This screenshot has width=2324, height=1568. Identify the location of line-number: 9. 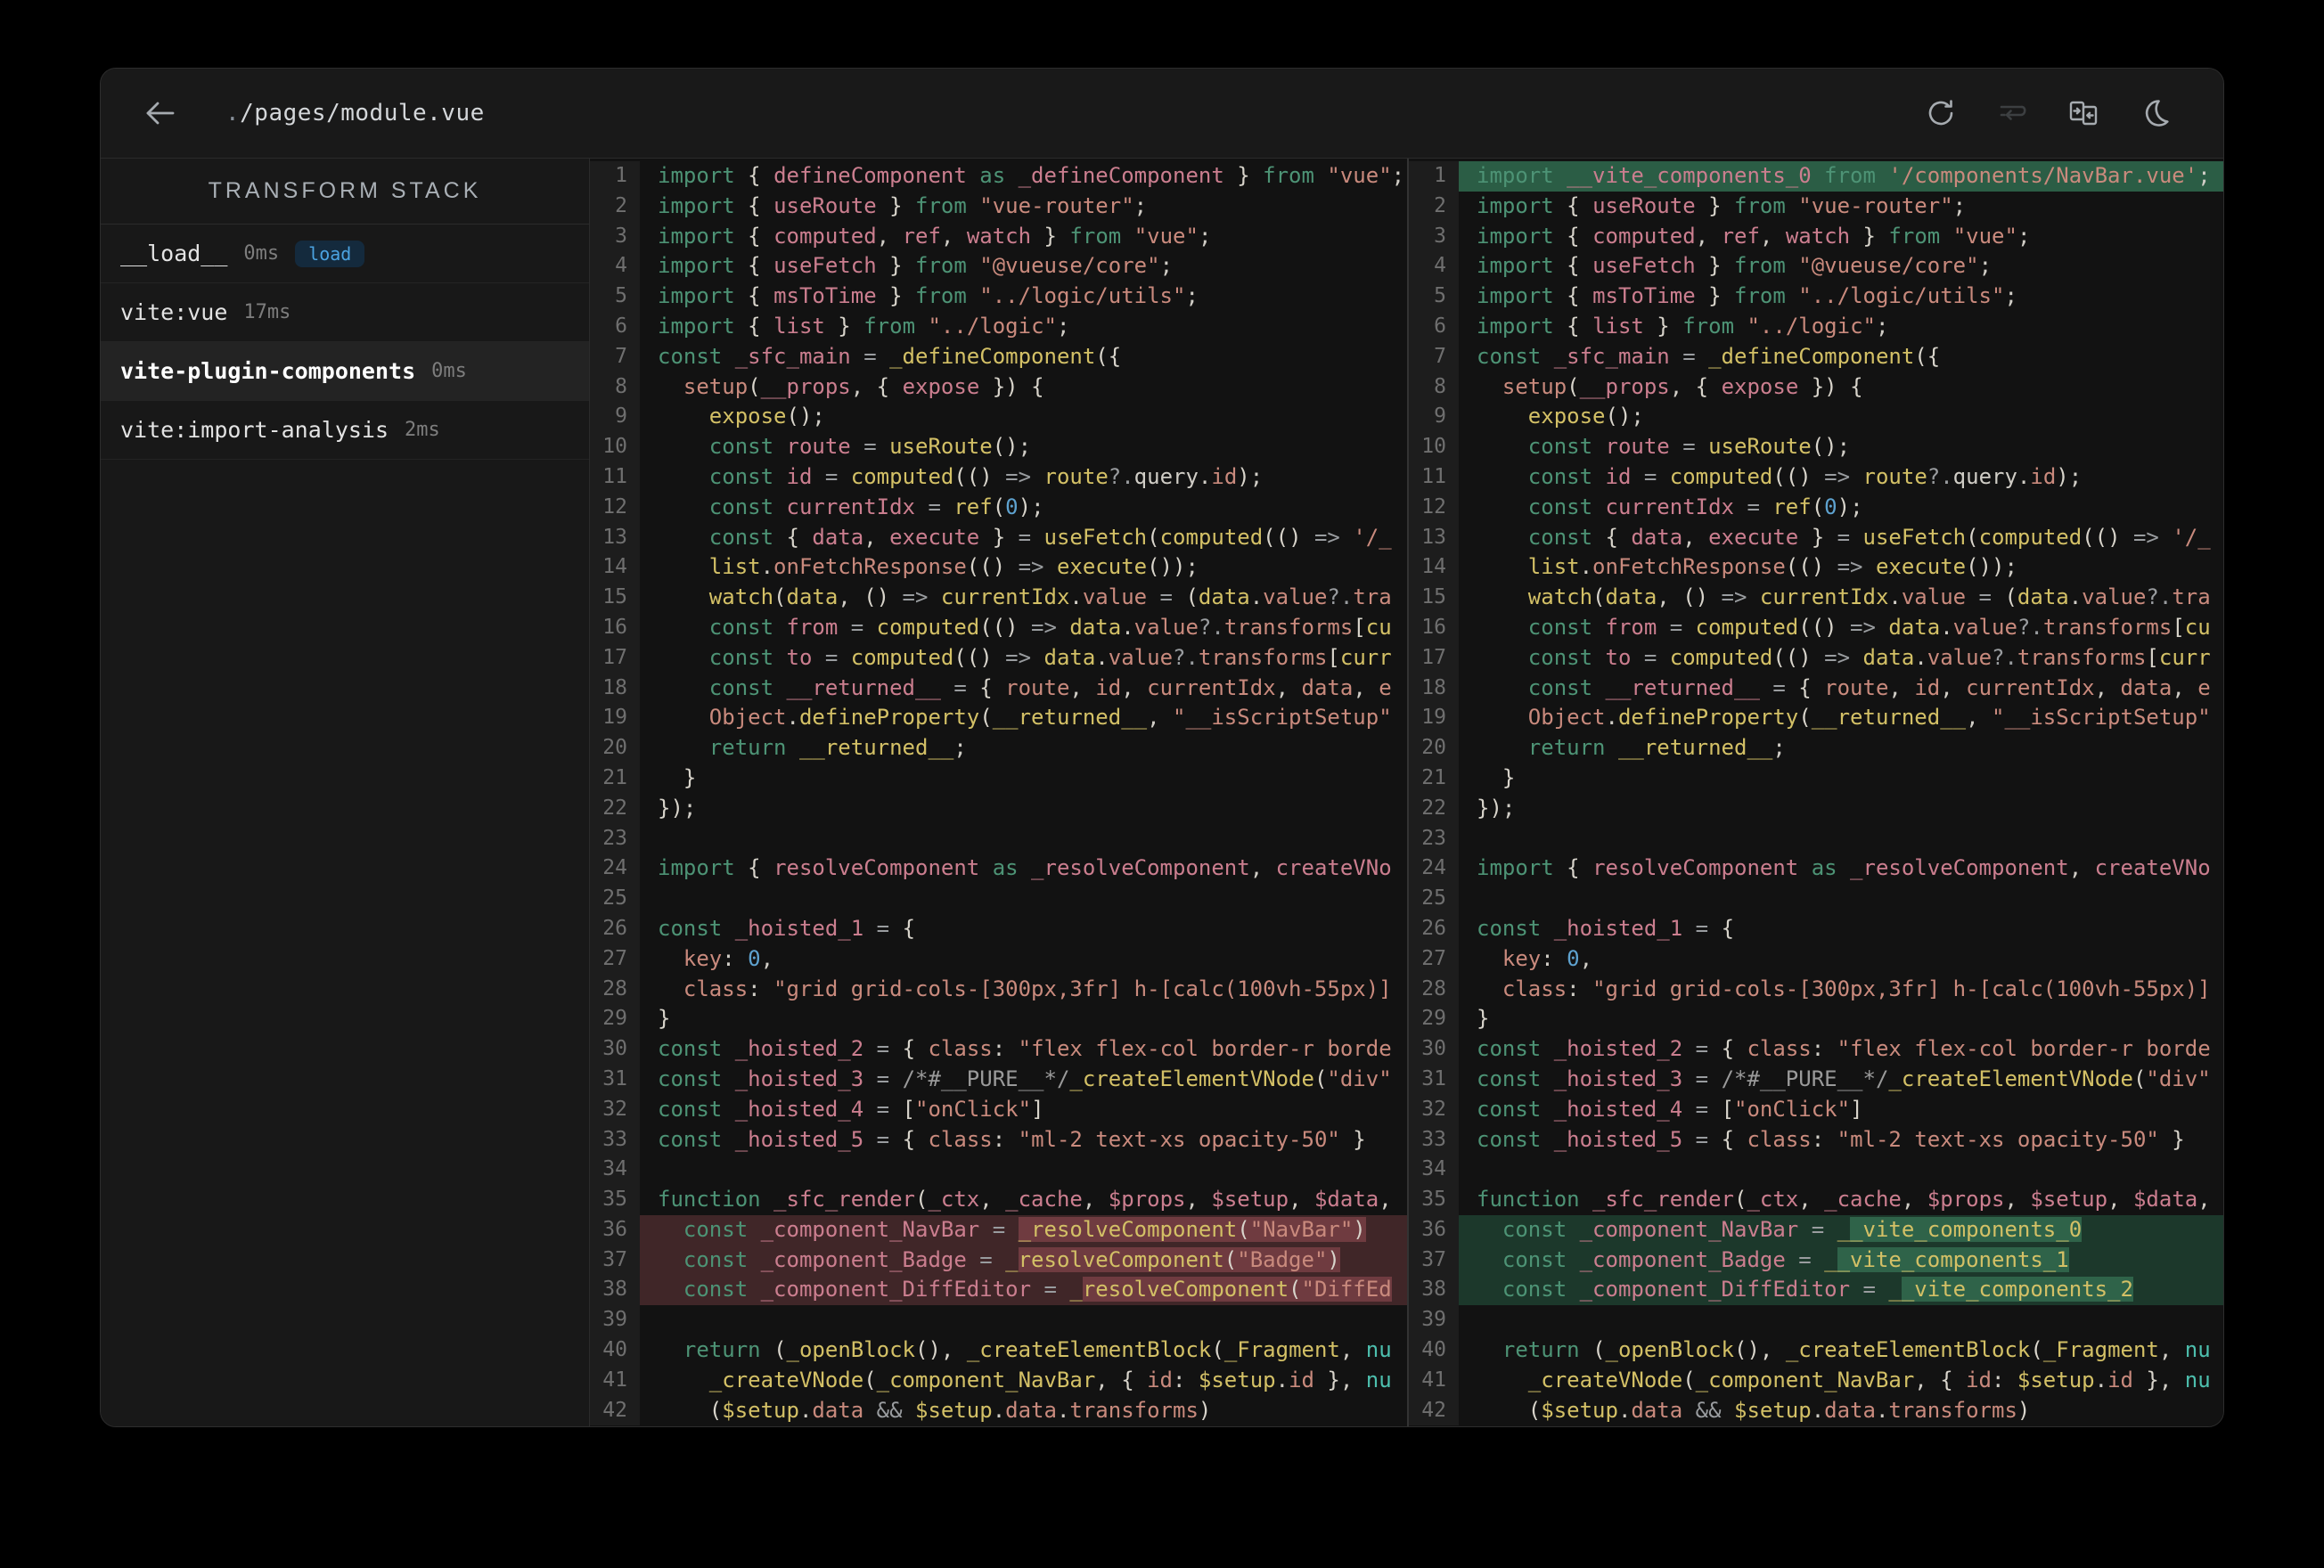
(615, 417).